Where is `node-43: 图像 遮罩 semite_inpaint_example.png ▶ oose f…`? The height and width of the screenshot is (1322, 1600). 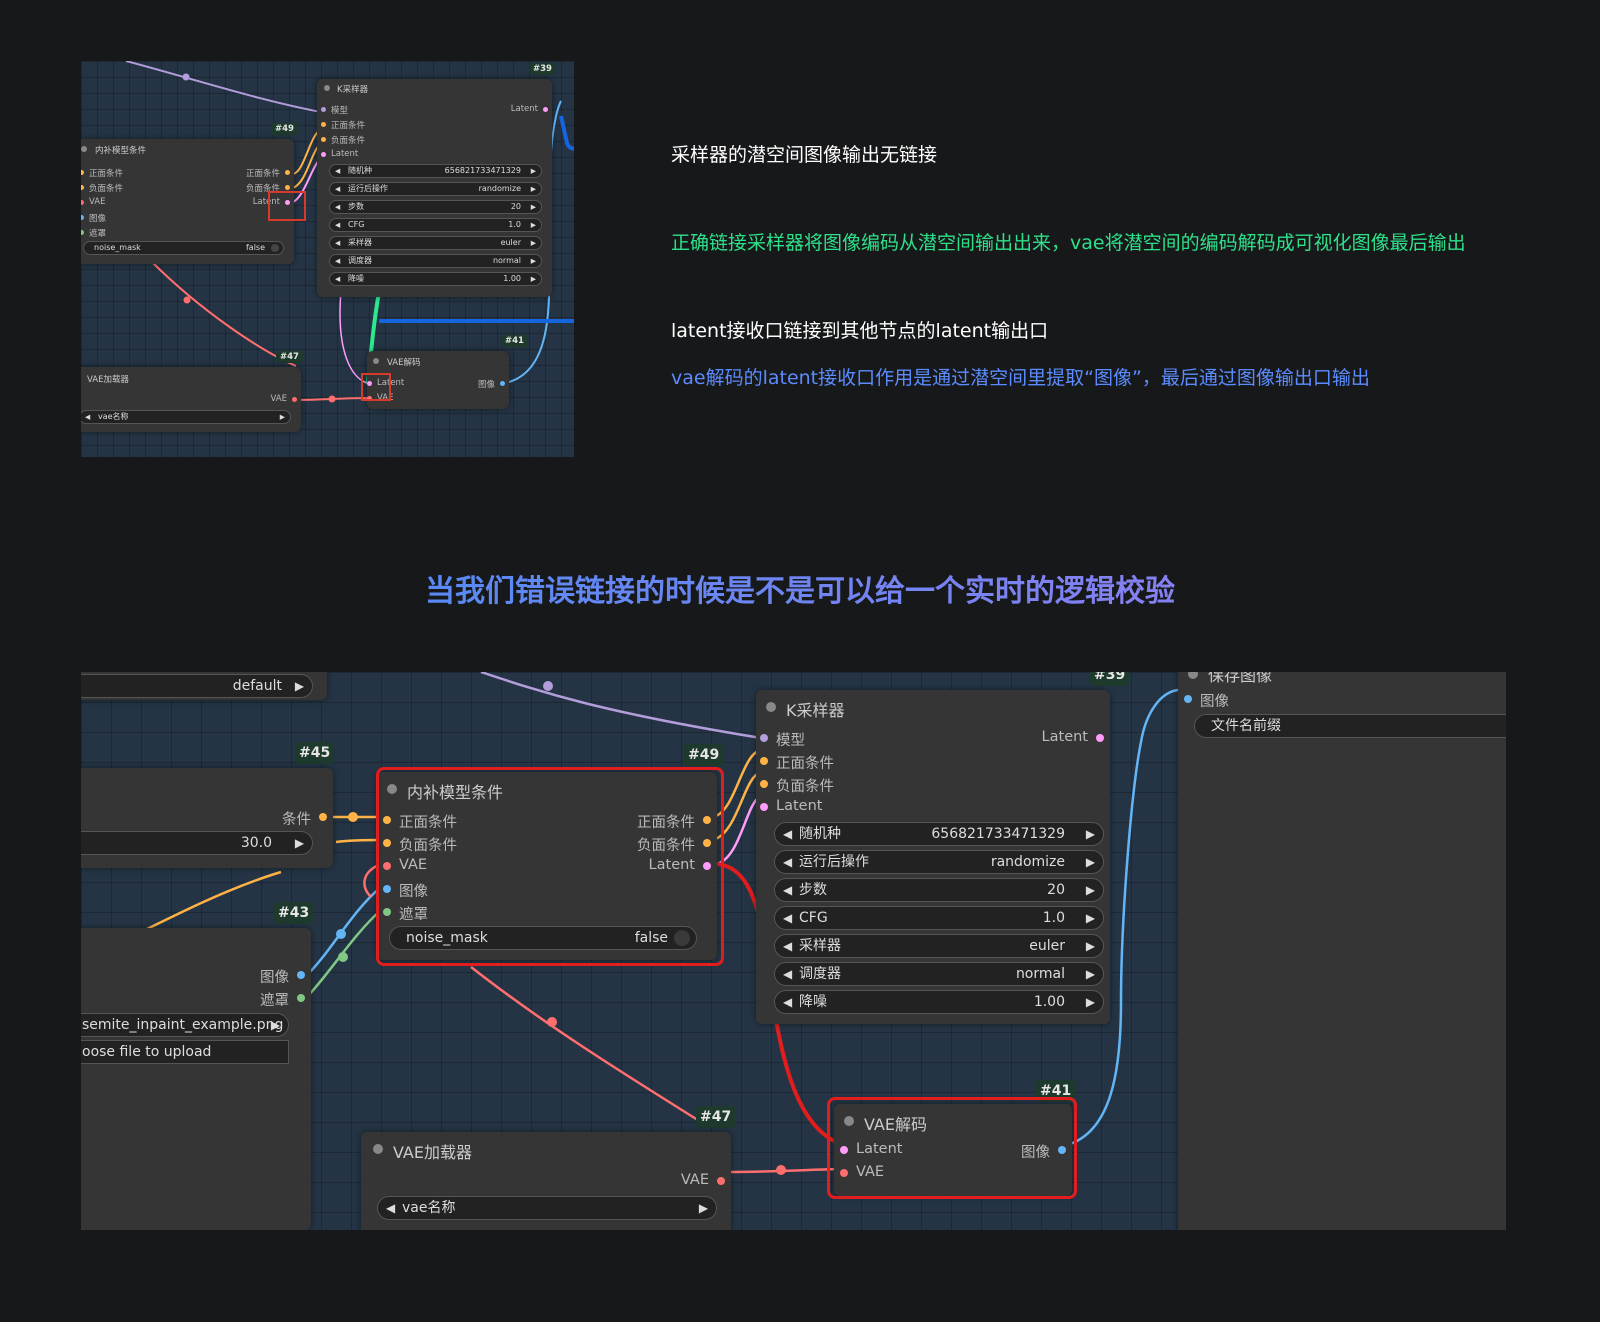
node-43: 图像 遮罩 semite_inpaint_example.png ▶ oose f… is located at coordinates (196, 1079).